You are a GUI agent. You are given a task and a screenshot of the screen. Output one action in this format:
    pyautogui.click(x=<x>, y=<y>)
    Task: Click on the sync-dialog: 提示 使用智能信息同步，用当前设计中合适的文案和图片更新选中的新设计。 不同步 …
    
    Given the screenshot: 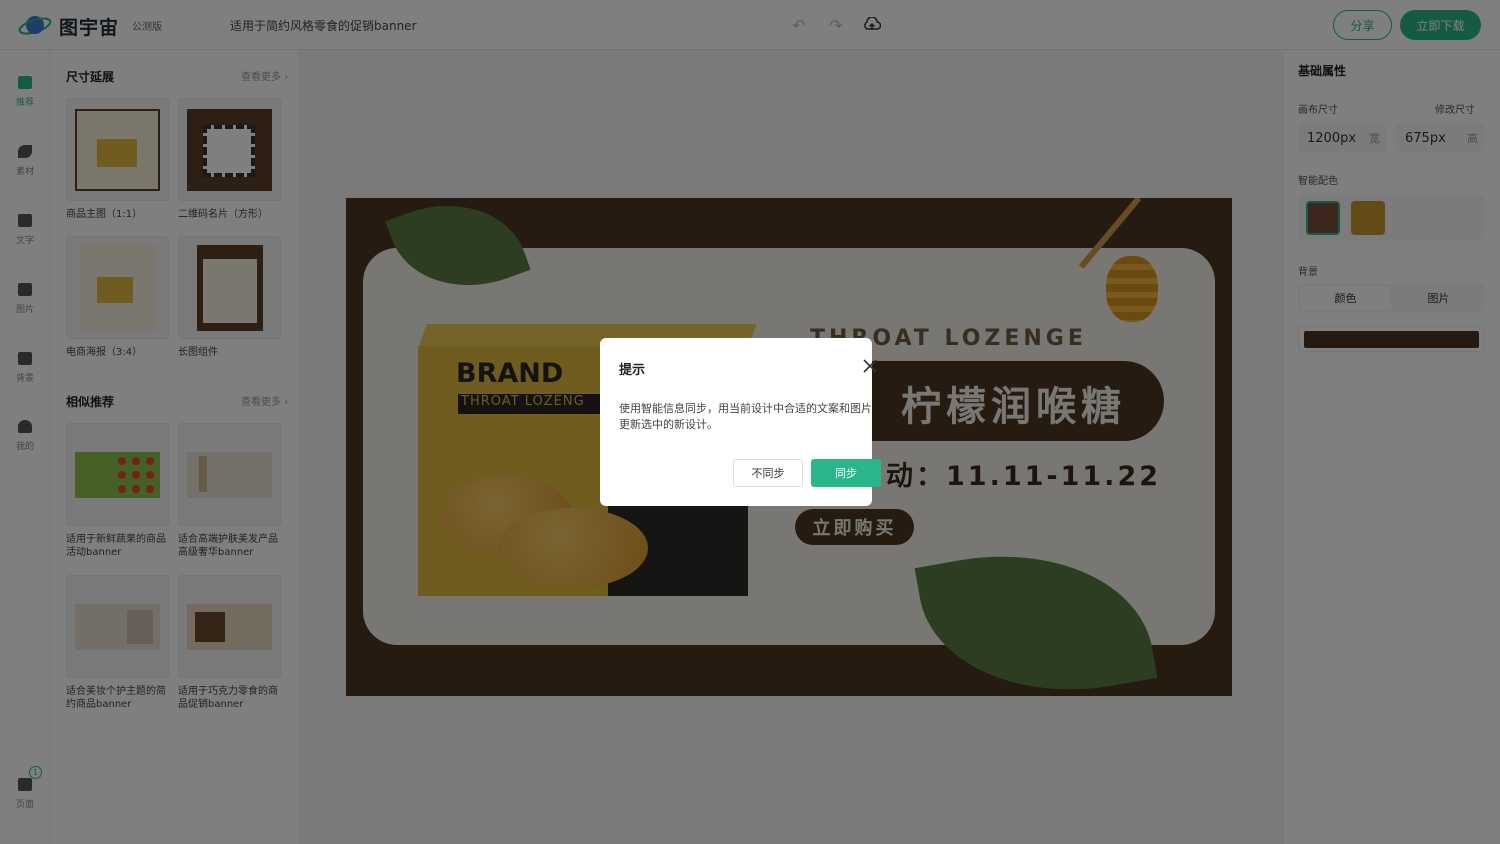 What is the action you would take?
    pyautogui.click(x=740, y=422)
    